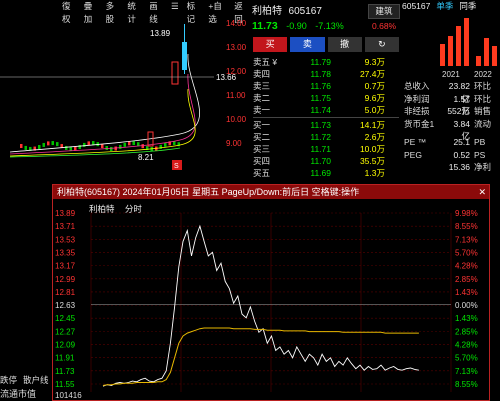 The height and width of the screenshot is (401, 500). I want to click on last-price: 11.73, so click(265, 26).